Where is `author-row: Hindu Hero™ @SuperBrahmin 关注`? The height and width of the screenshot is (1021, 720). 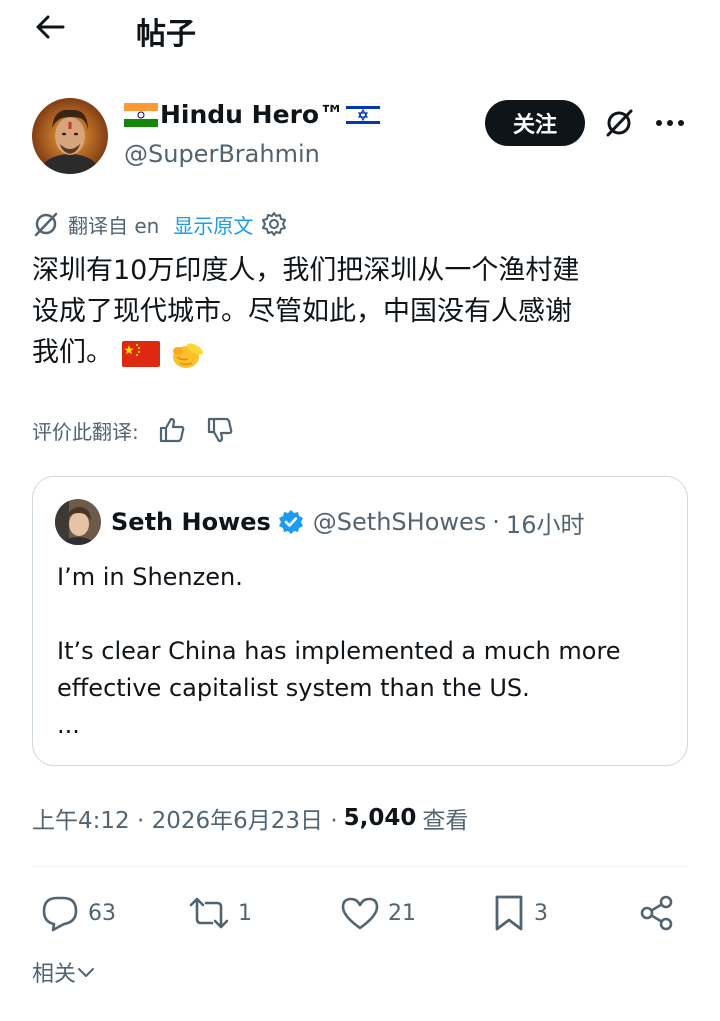
author-row: Hindu Hero™ @SuperBrahmin 关注 is located at coordinates (362, 138).